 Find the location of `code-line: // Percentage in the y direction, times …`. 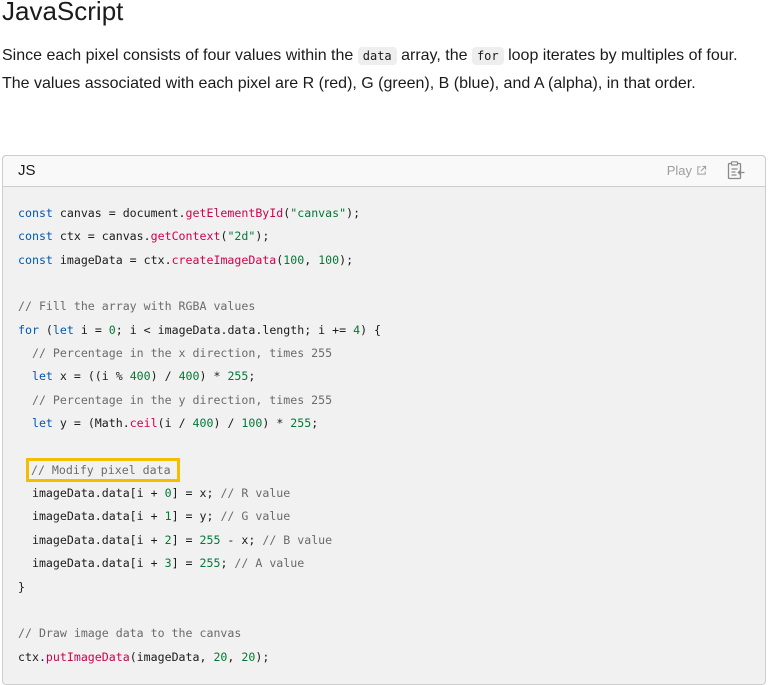

code-line: // Percentage in the y direction, times … is located at coordinates (182, 399).